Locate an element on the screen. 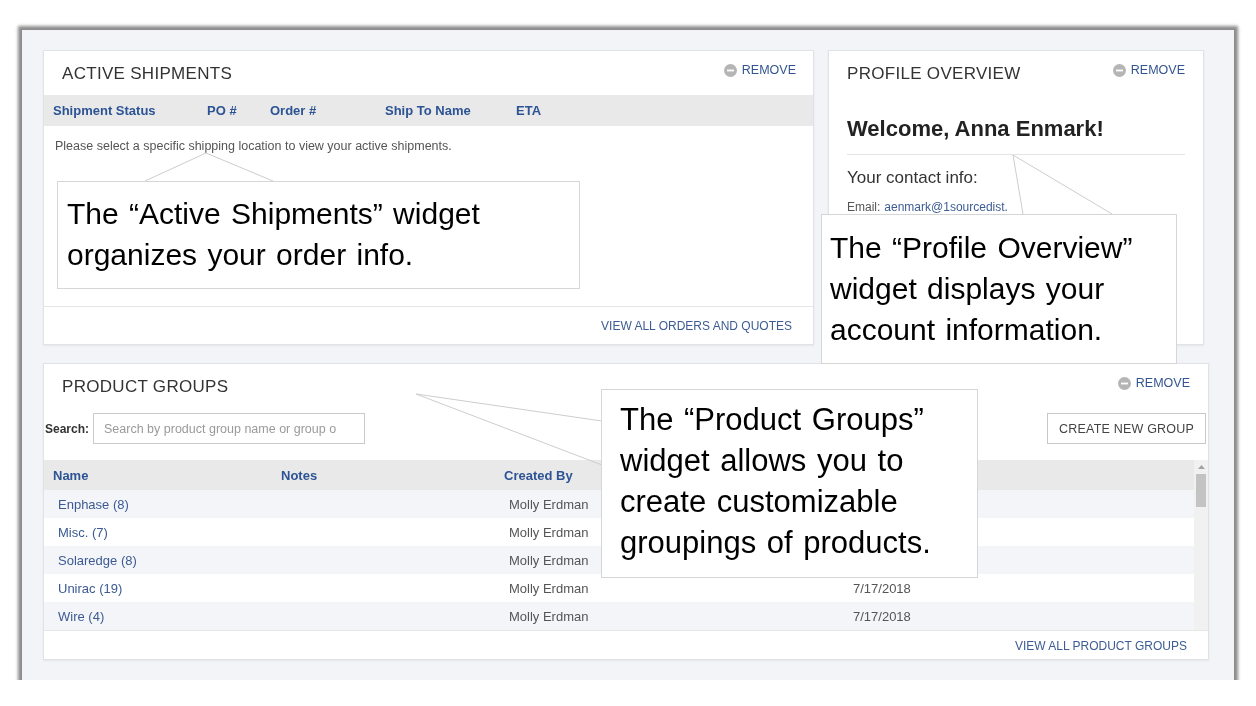  group-name-link: Enphase (8) is located at coordinates (93, 504).